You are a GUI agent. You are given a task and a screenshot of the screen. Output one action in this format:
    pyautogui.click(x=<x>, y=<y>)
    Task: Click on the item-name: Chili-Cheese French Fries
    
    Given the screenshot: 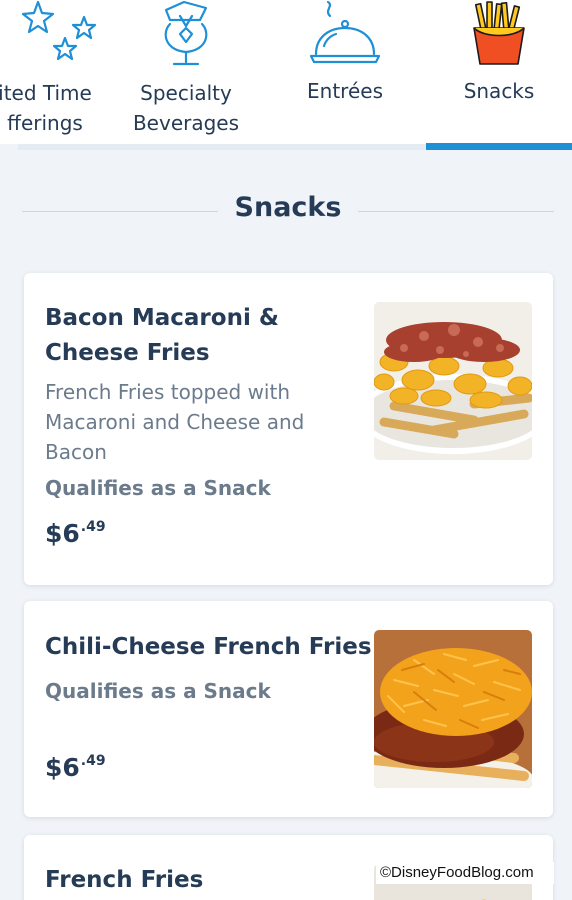 What is the action you would take?
    pyautogui.click(x=208, y=647)
    